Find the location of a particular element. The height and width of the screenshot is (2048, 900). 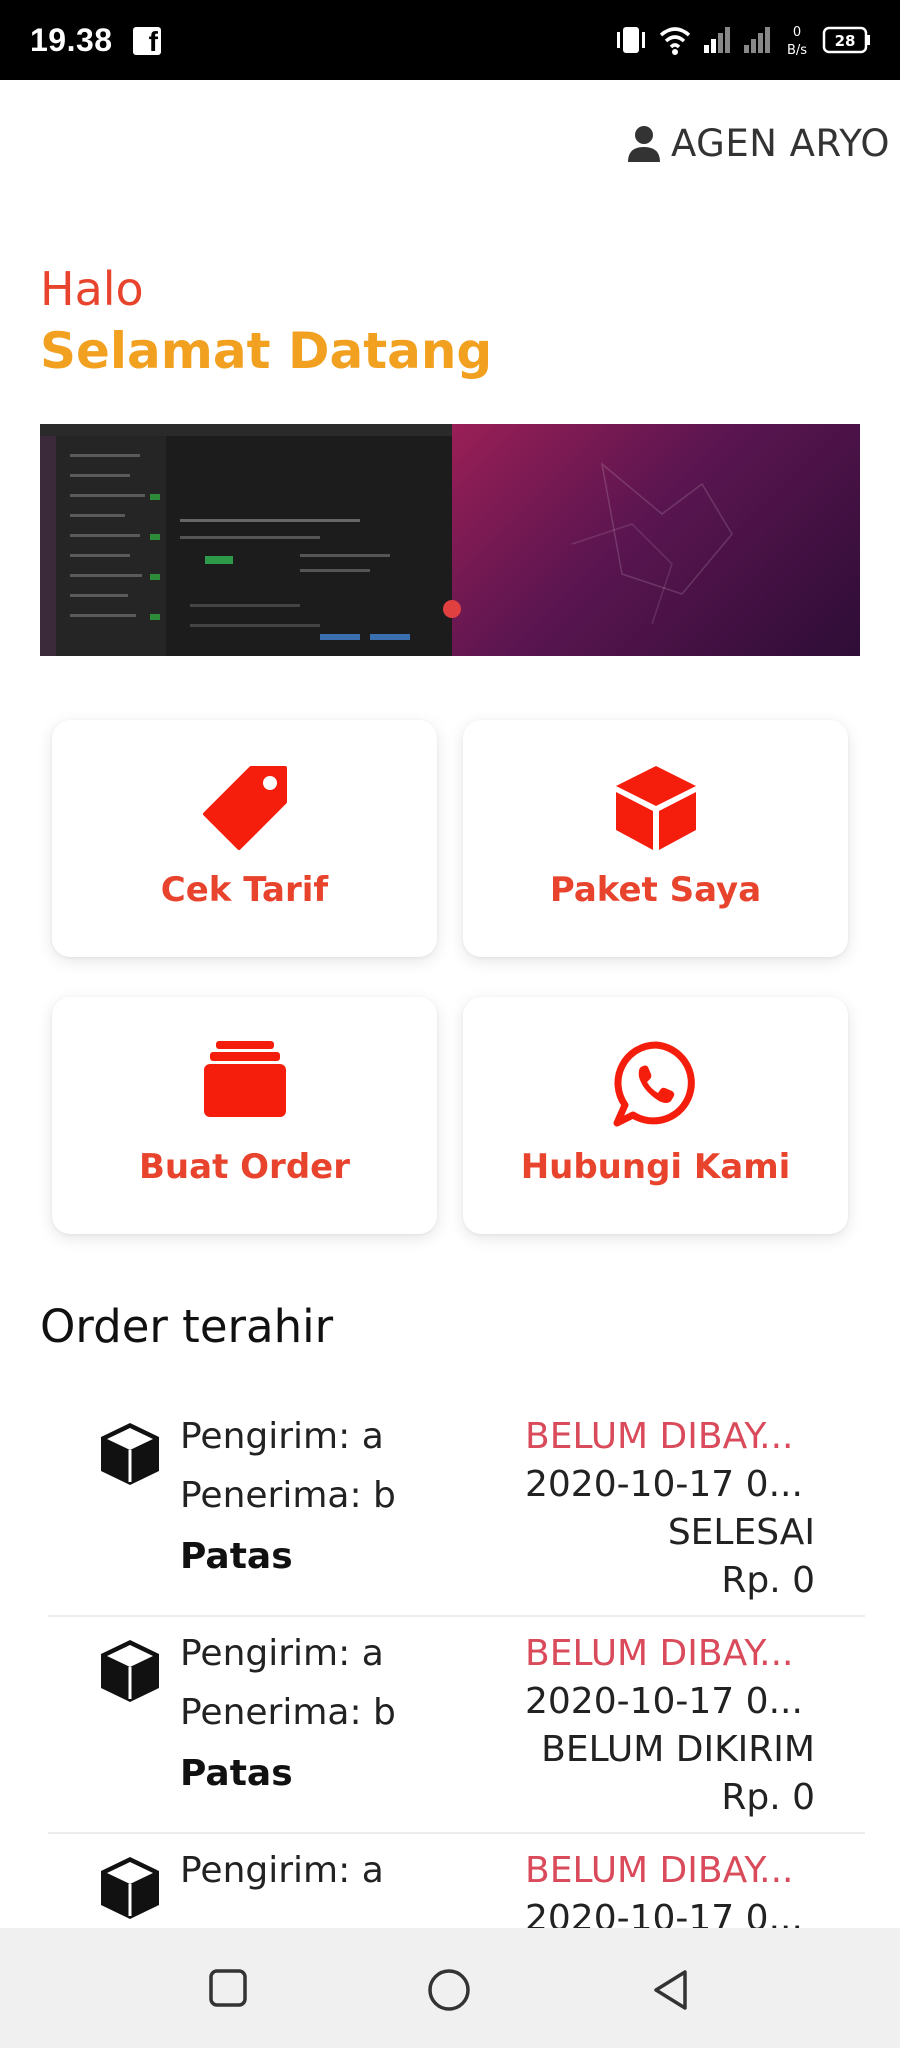

status-bar: 19.38 0 B/s is located at coordinates (450, 40).